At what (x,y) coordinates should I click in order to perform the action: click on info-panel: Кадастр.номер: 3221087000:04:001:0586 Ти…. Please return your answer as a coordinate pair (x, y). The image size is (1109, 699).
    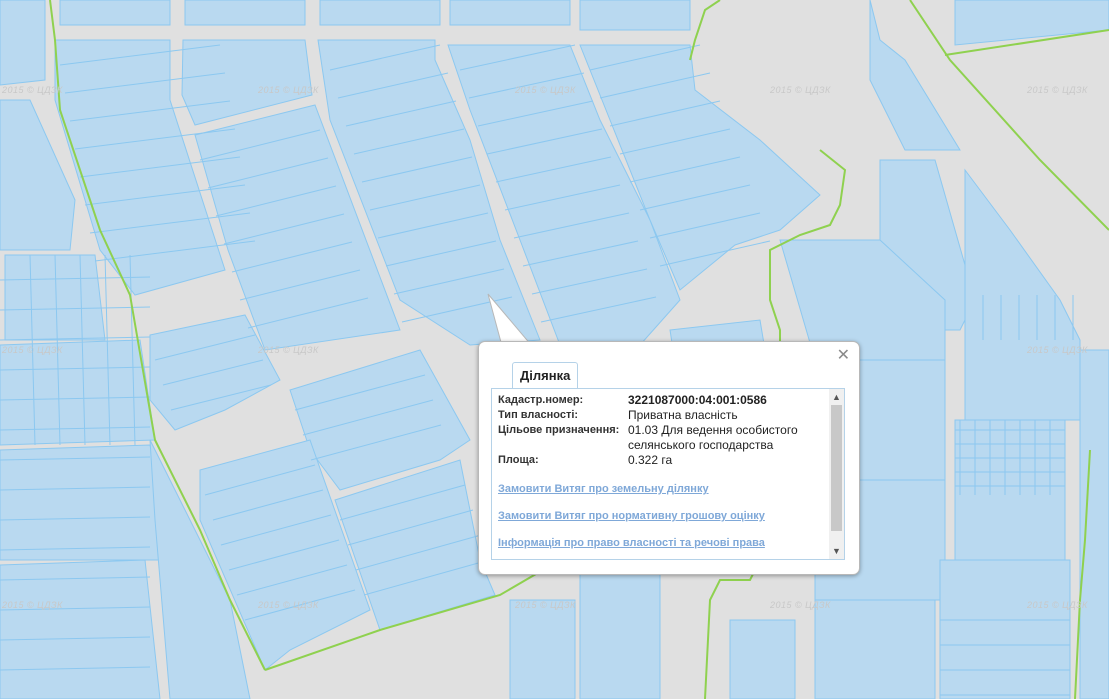
    Looking at the image, I should click on (668, 474).